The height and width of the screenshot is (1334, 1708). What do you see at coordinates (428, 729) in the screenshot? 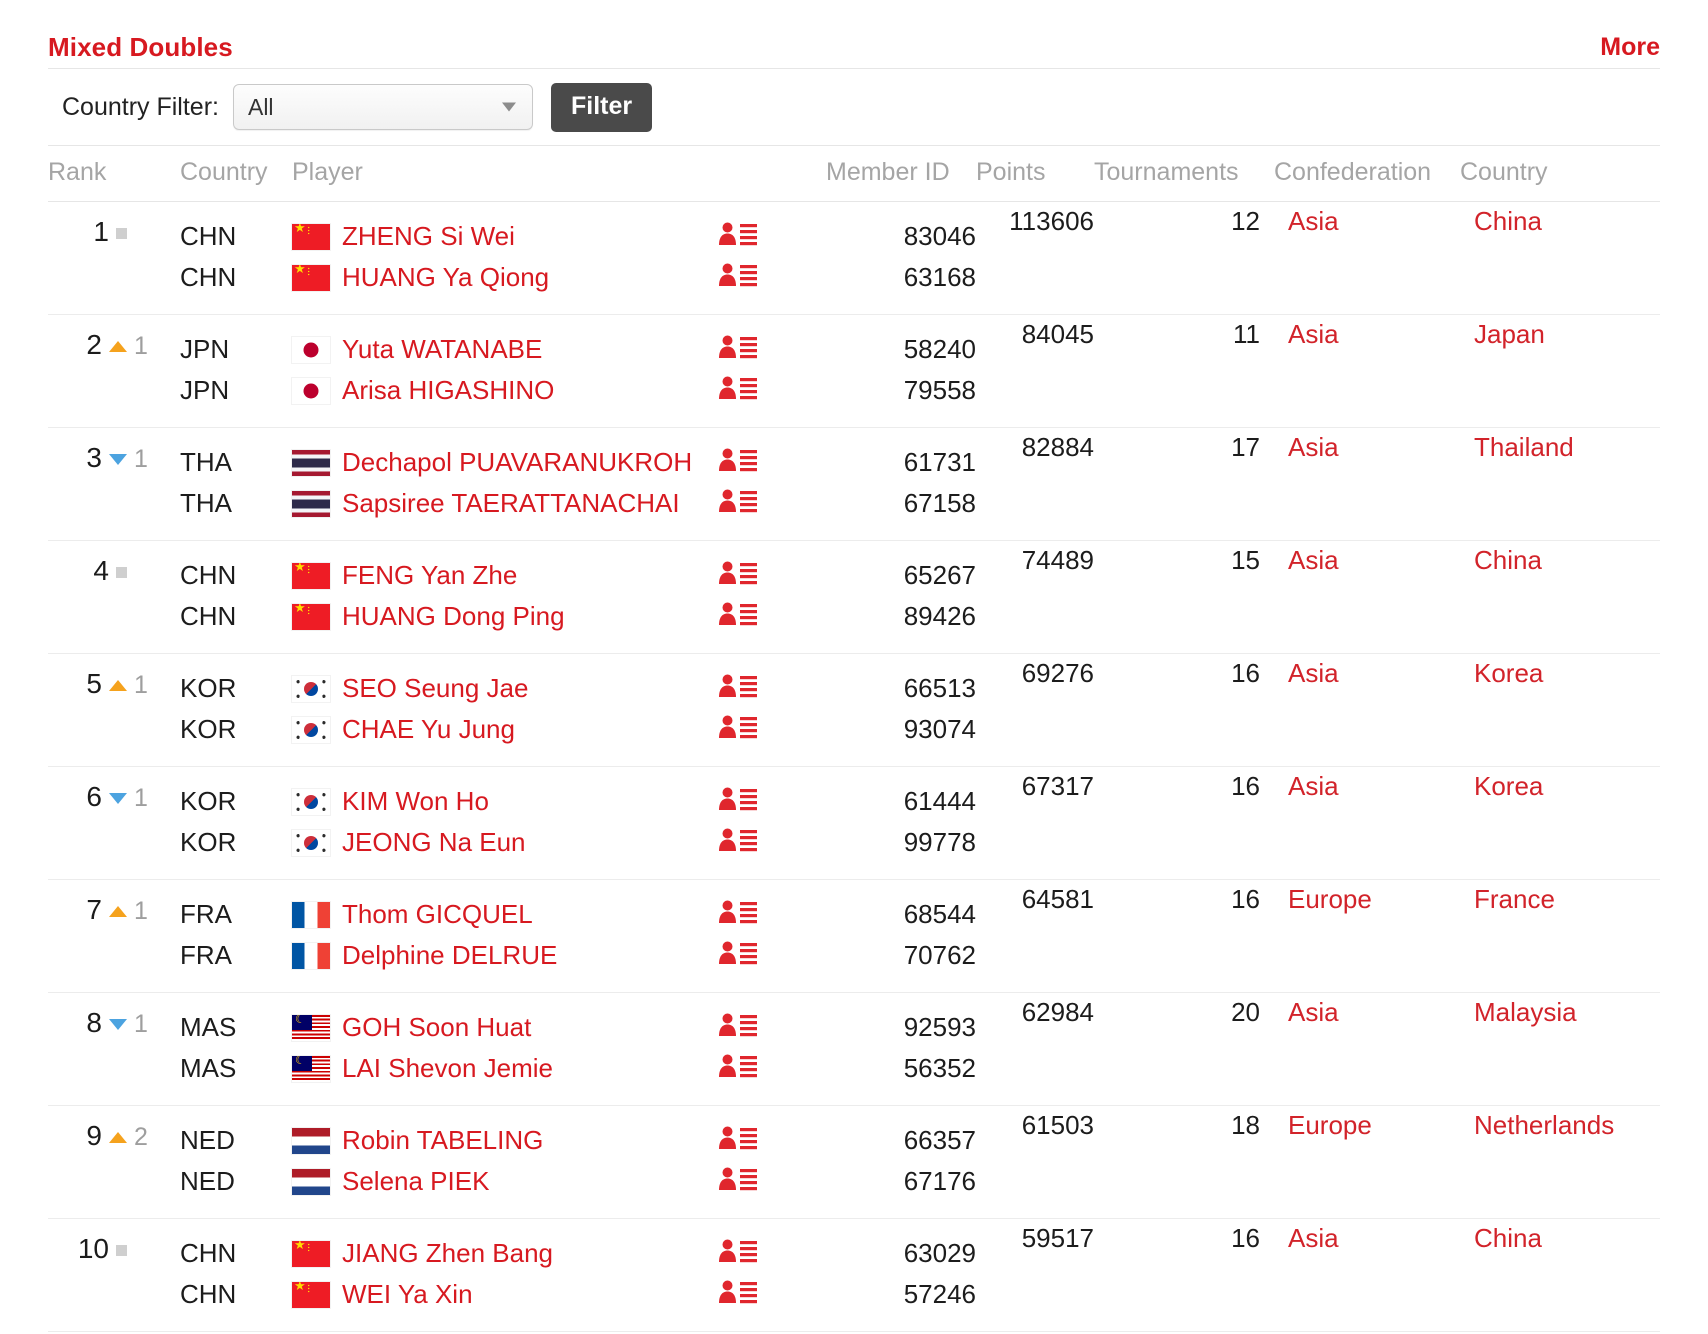
I see `player-name-link: CHAE Yu Jung` at bounding box center [428, 729].